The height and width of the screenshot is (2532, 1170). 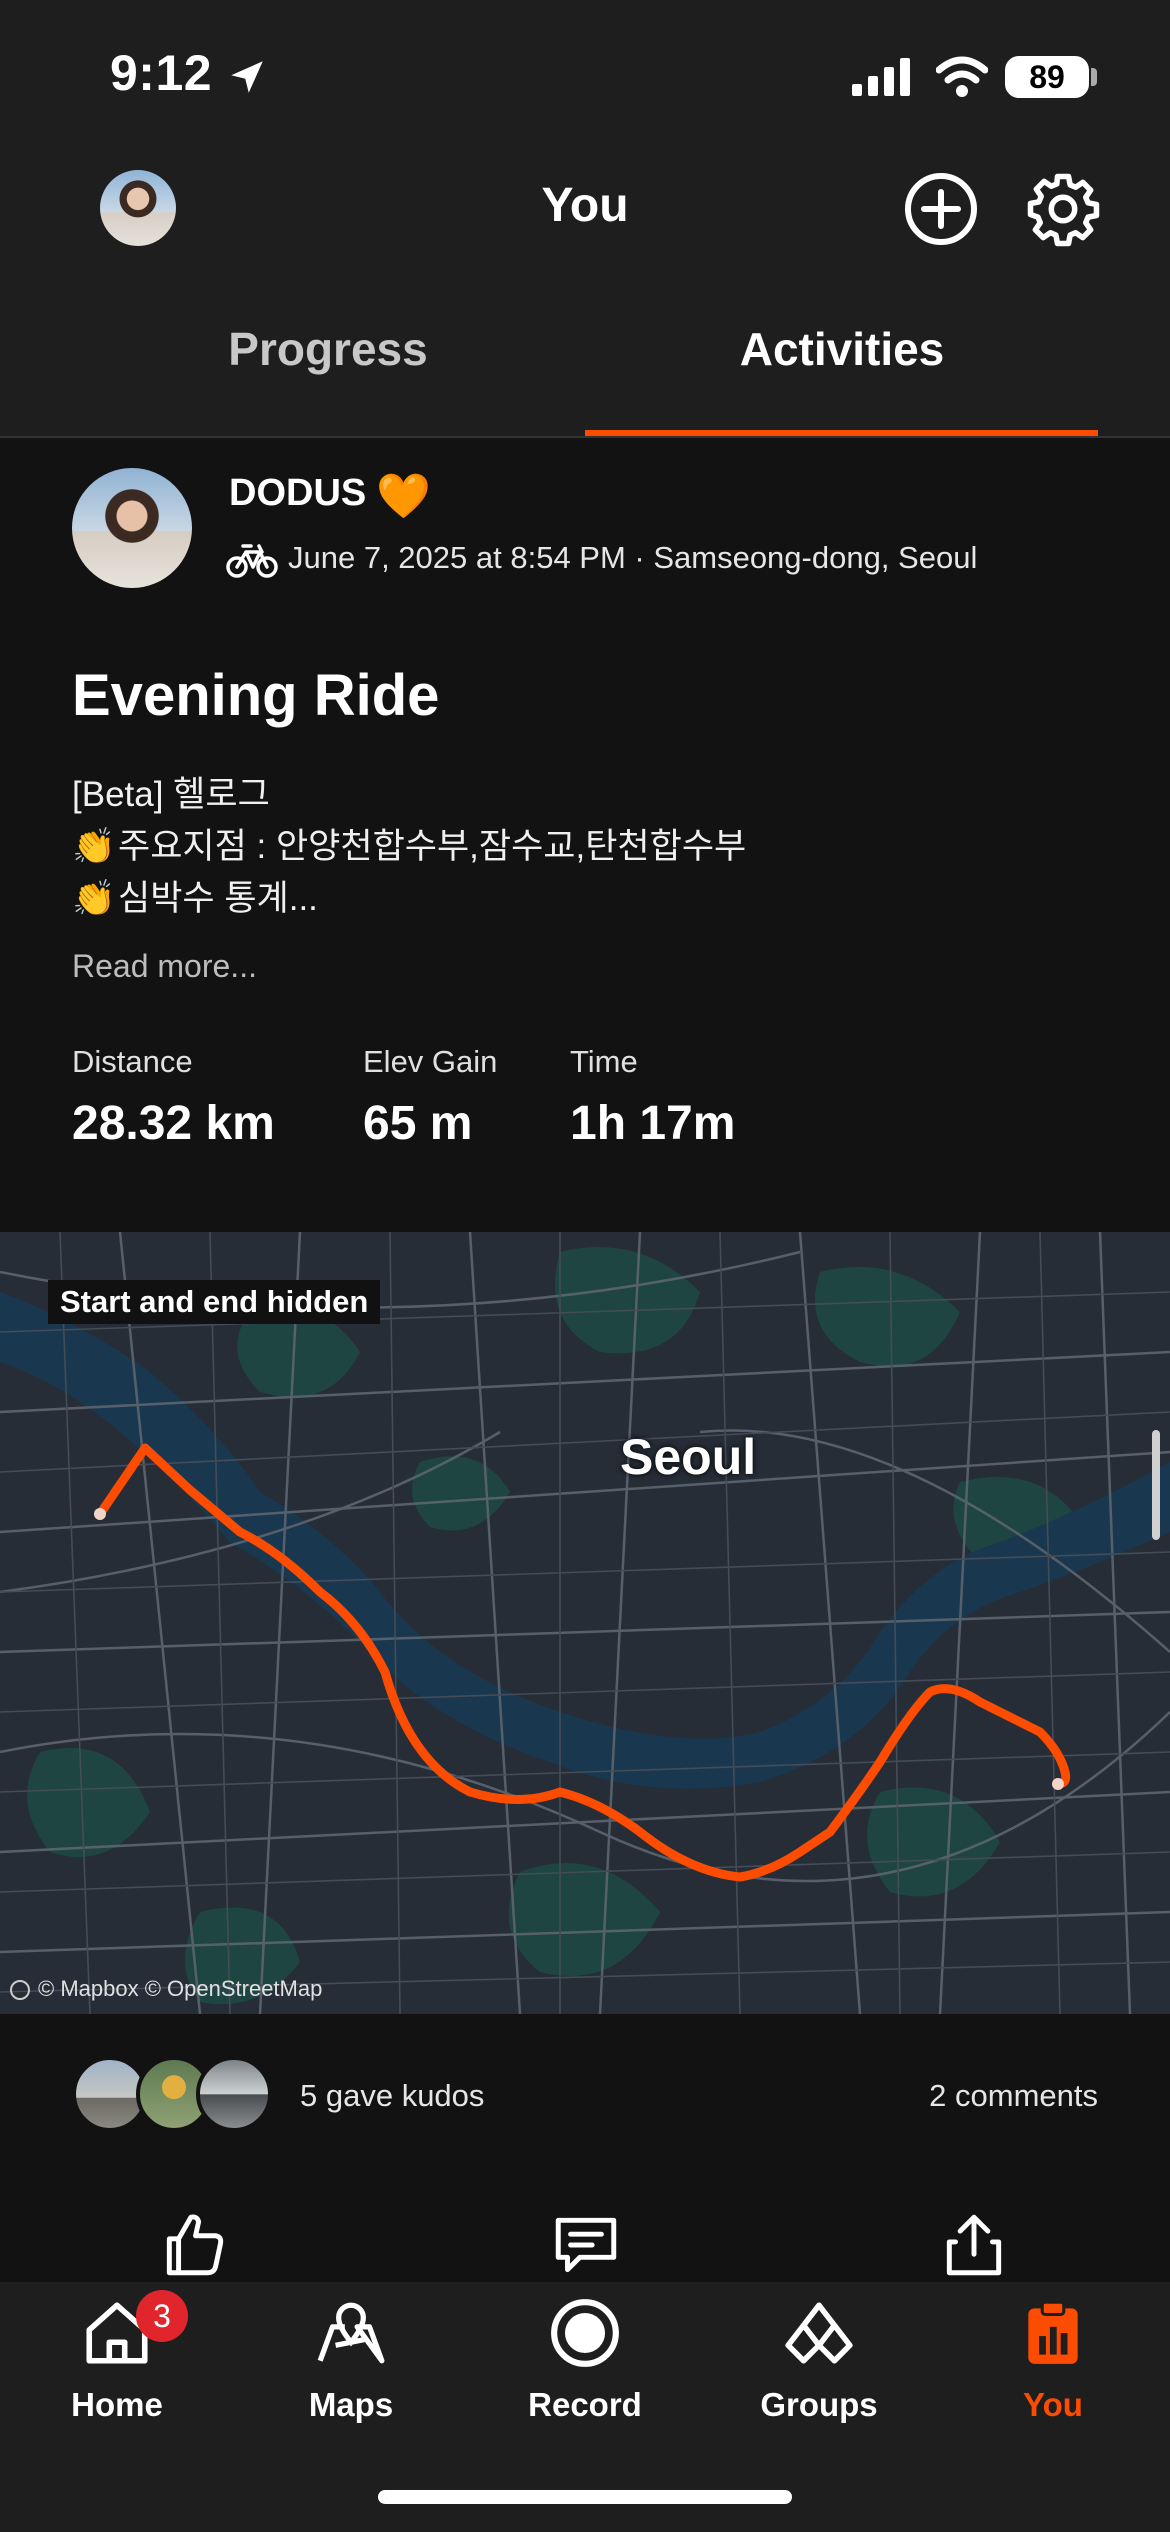 I want to click on settings-gear-icon, so click(x=1063, y=209).